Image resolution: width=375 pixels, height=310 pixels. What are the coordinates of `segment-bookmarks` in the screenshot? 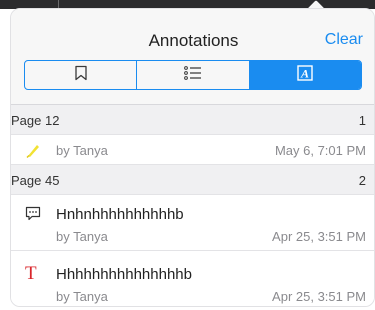 It's located at (81, 75).